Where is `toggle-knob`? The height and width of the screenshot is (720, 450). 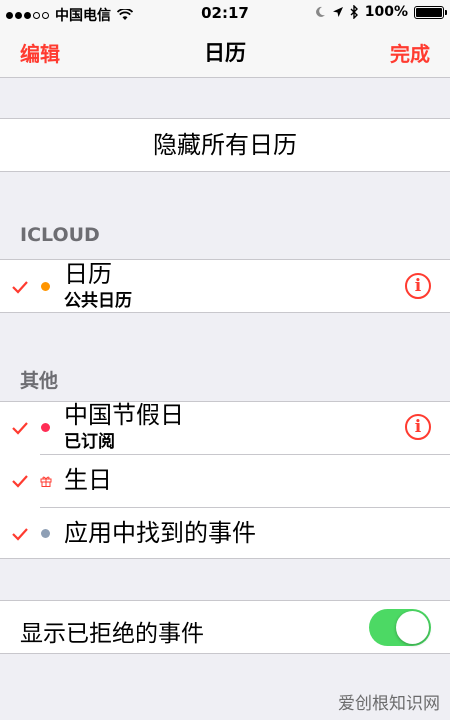
toggle-knob is located at coordinates (412, 627).